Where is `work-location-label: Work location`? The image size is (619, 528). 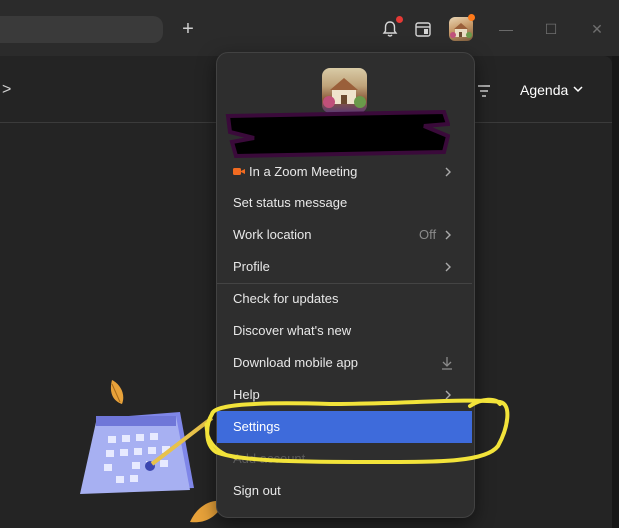
work-location-label: Work location is located at coordinates (272, 234).